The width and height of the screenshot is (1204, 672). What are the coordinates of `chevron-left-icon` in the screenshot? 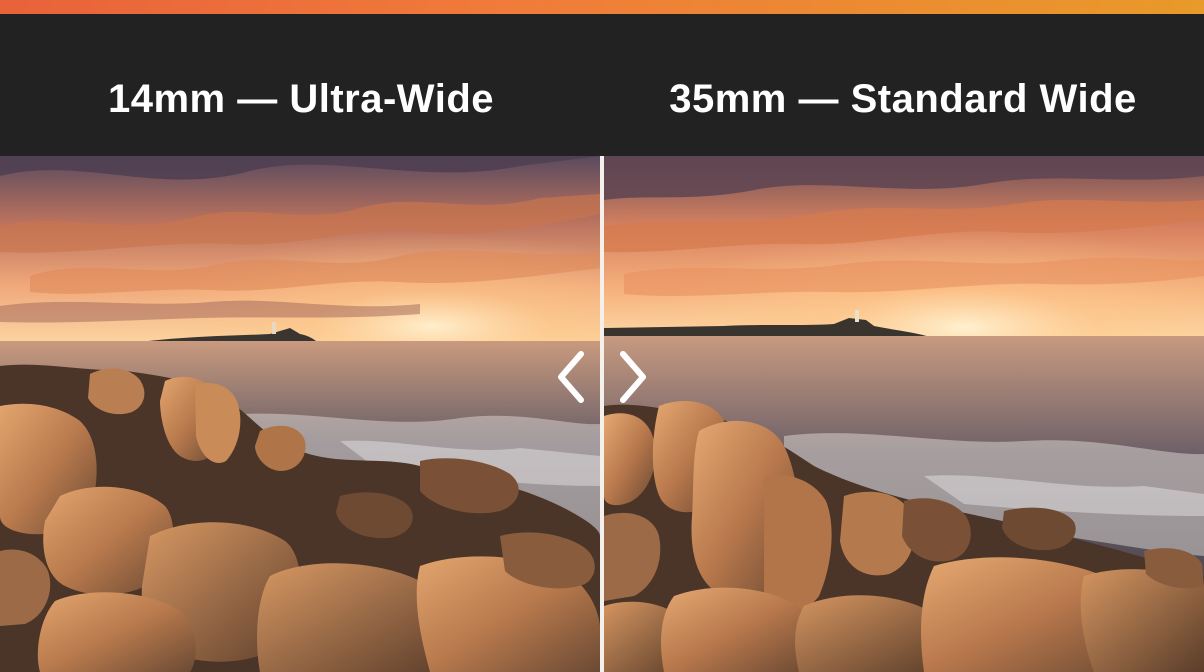 It's located at (571, 377).